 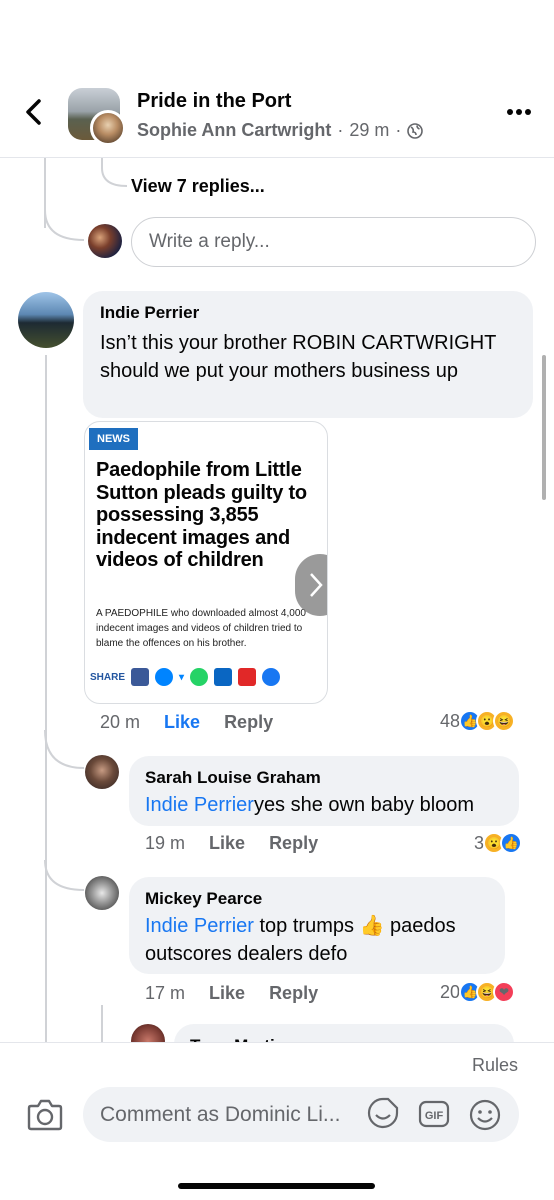 I want to click on group-title: Pride in the Port, so click(x=214, y=101).